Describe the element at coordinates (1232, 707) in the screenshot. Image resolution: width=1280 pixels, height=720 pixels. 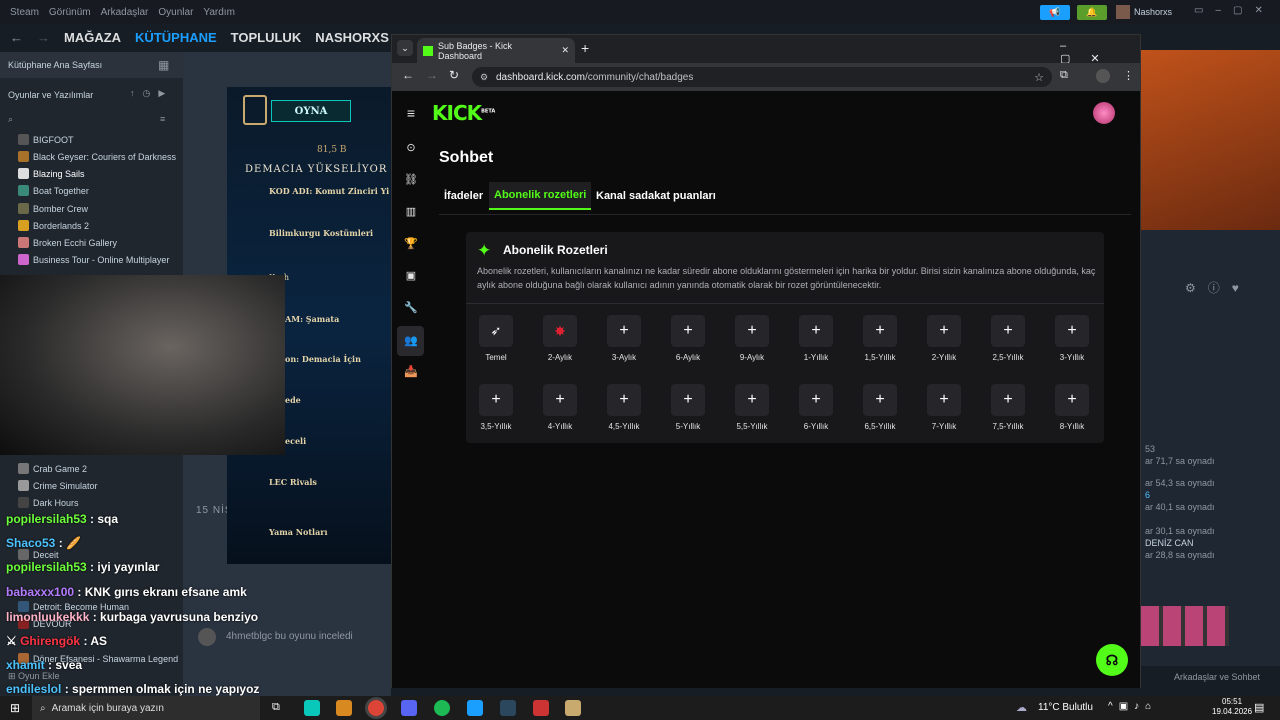
I see `clock: 05:51 19.04.2026` at that location.